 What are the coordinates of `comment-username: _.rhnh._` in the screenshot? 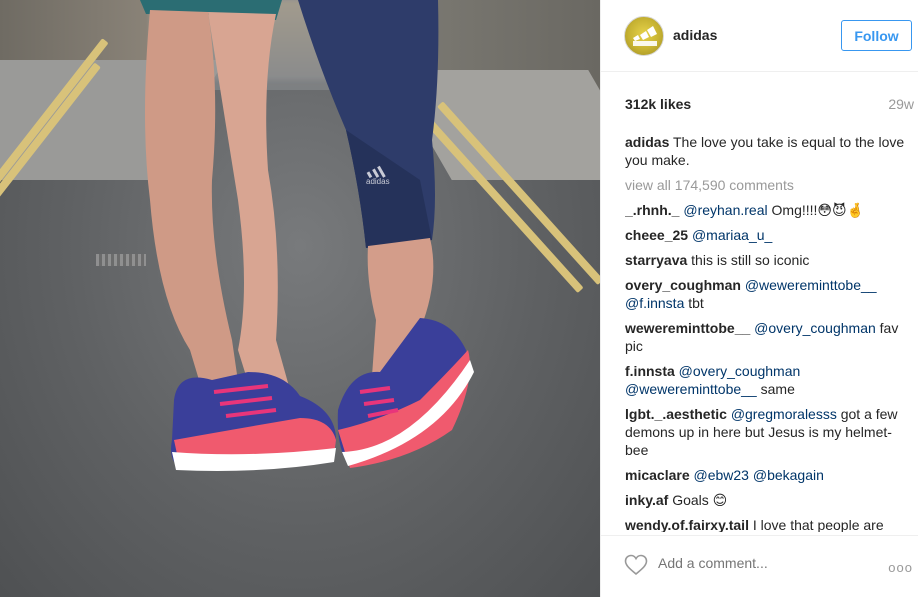 It's located at (652, 210).